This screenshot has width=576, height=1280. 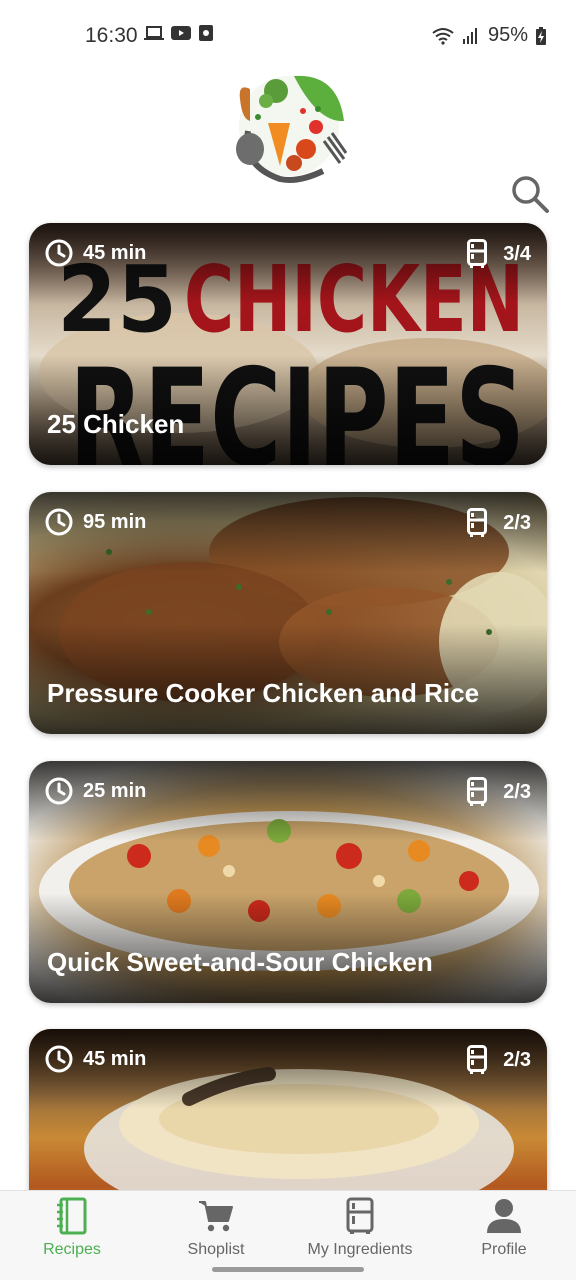 What do you see at coordinates (206, 33) in the screenshot?
I see `app-notification-icon` at bounding box center [206, 33].